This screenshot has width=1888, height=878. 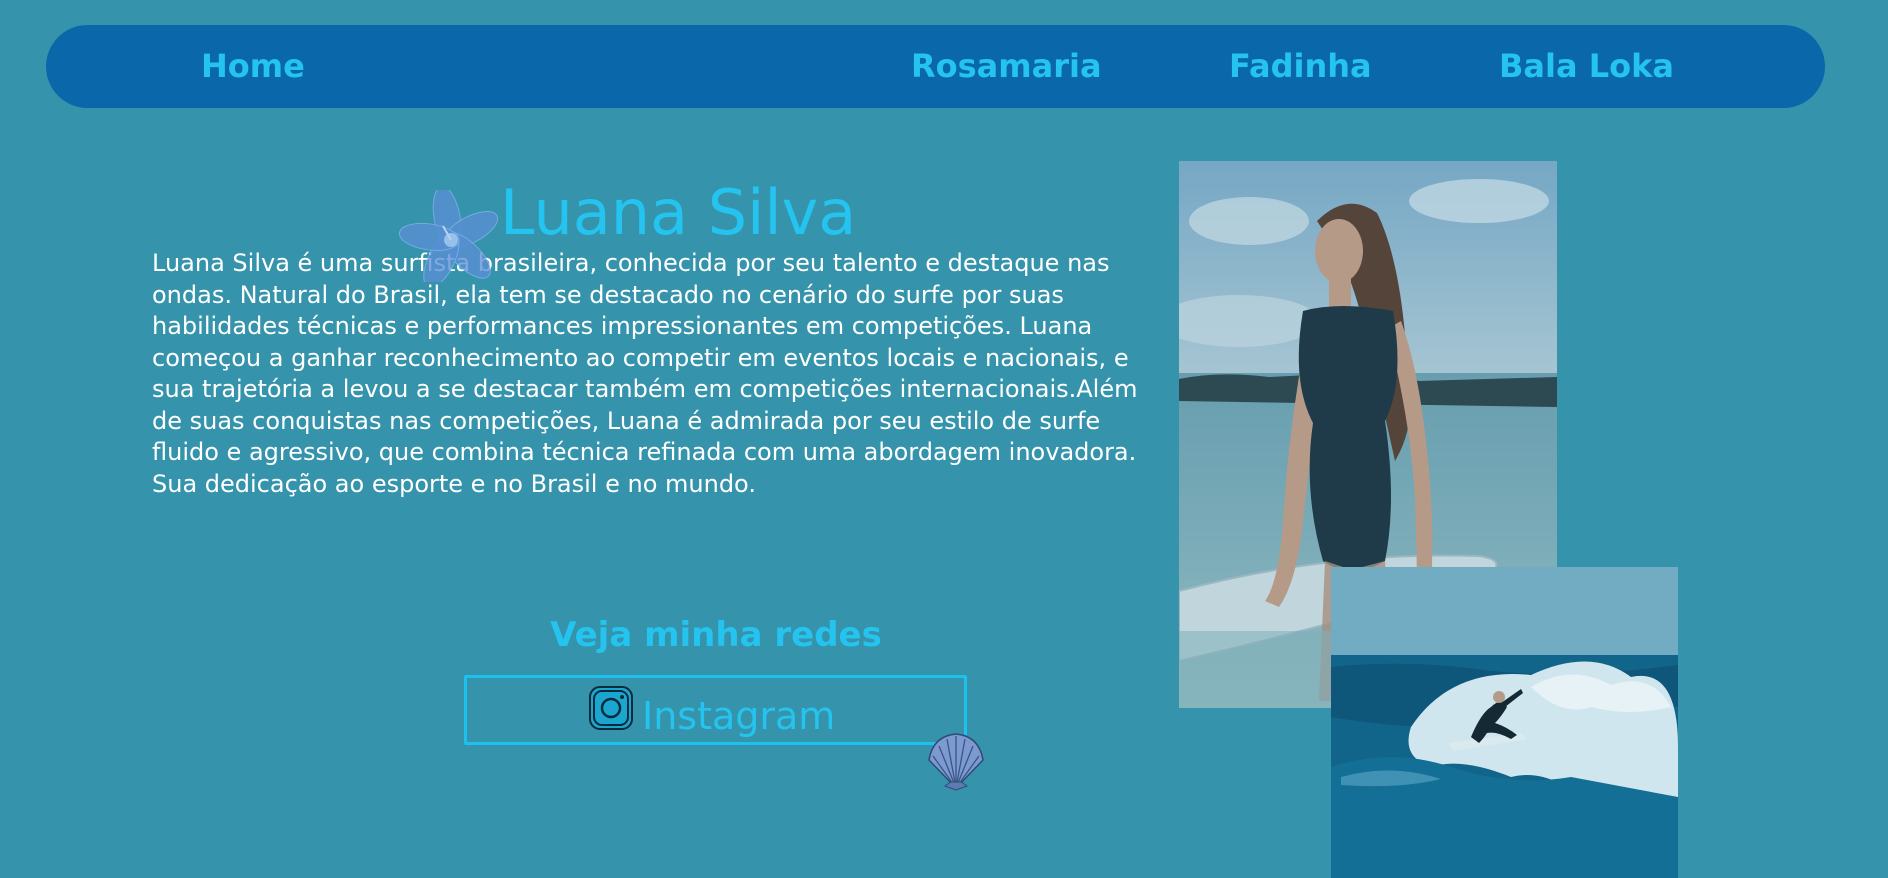 What do you see at coordinates (611, 708) in the screenshot?
I see `instagram-icon` at bounding box center [611, 708].